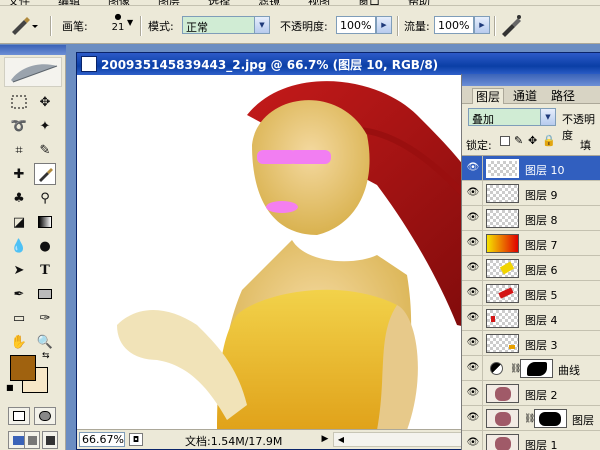 The image size is (600, 450). What do you see at coordinates (46, 356) in the screenshot?
I see `swap-colors-icon: ⇆` at bounding box center [46, 356].